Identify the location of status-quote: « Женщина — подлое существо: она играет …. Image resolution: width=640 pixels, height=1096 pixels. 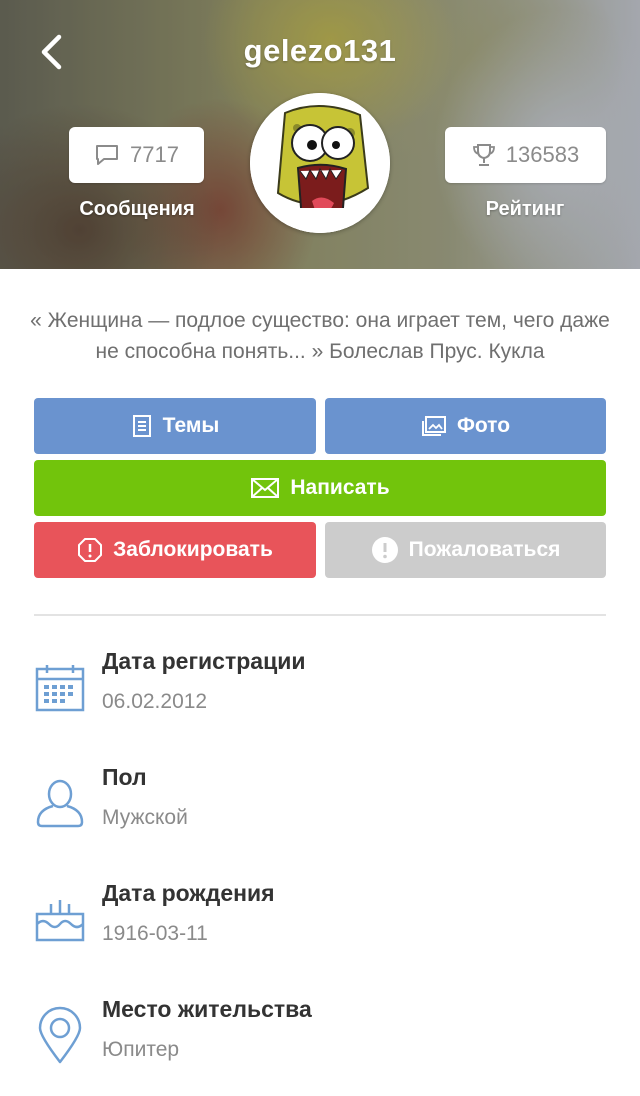
(320, 336).